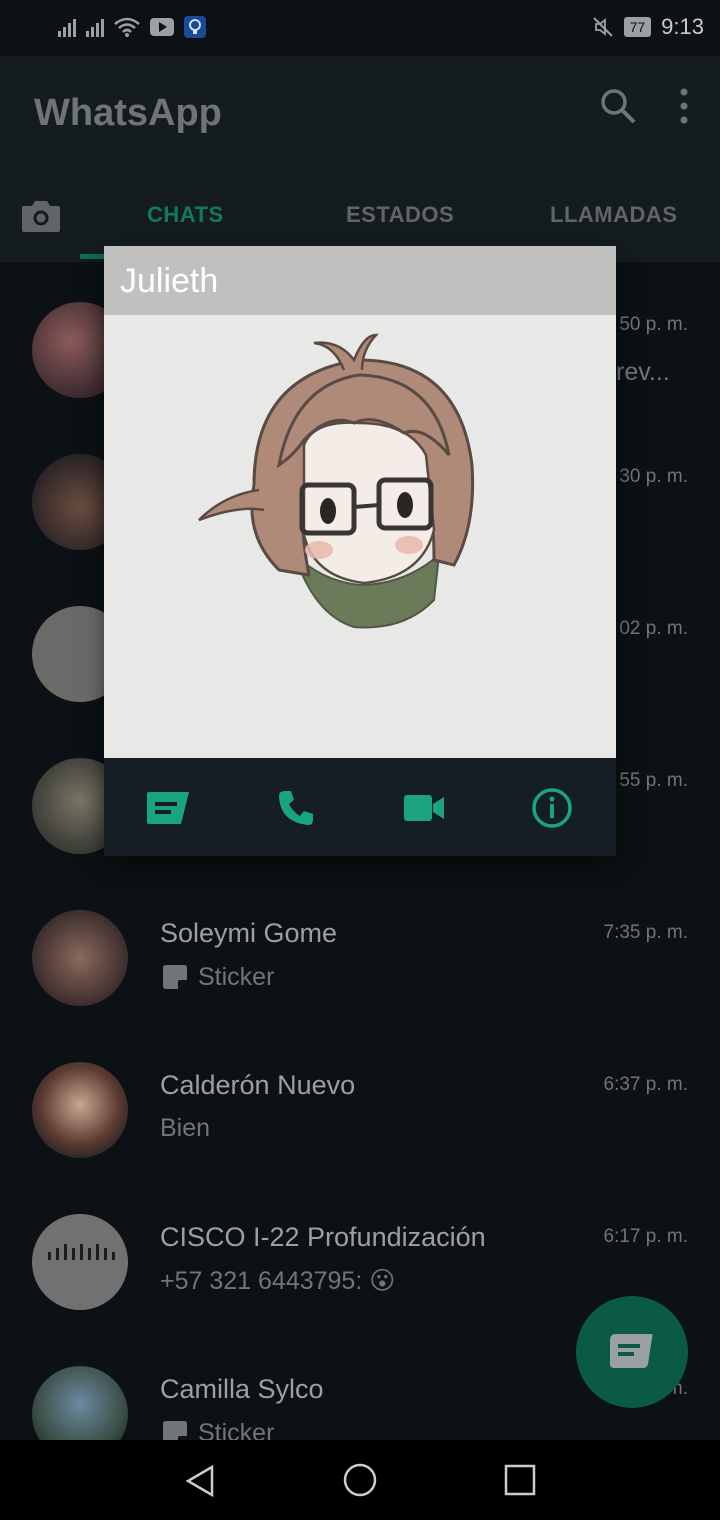 The width and height of the screenshot is (720, 1520). I want to click on youtube-icon, so click(162, 27).